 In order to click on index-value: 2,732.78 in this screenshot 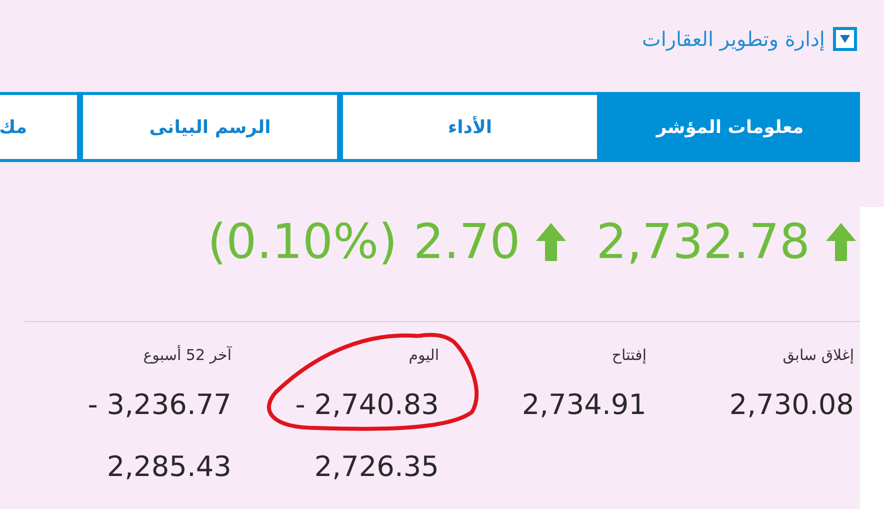, I will do `click(703, 242)`.